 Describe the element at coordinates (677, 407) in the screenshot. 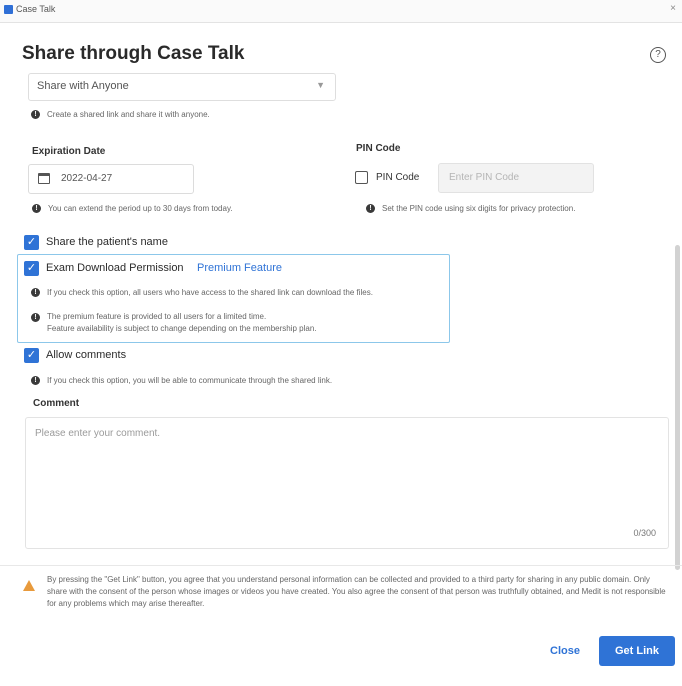

I see `scrollbar-thumb` at that location.